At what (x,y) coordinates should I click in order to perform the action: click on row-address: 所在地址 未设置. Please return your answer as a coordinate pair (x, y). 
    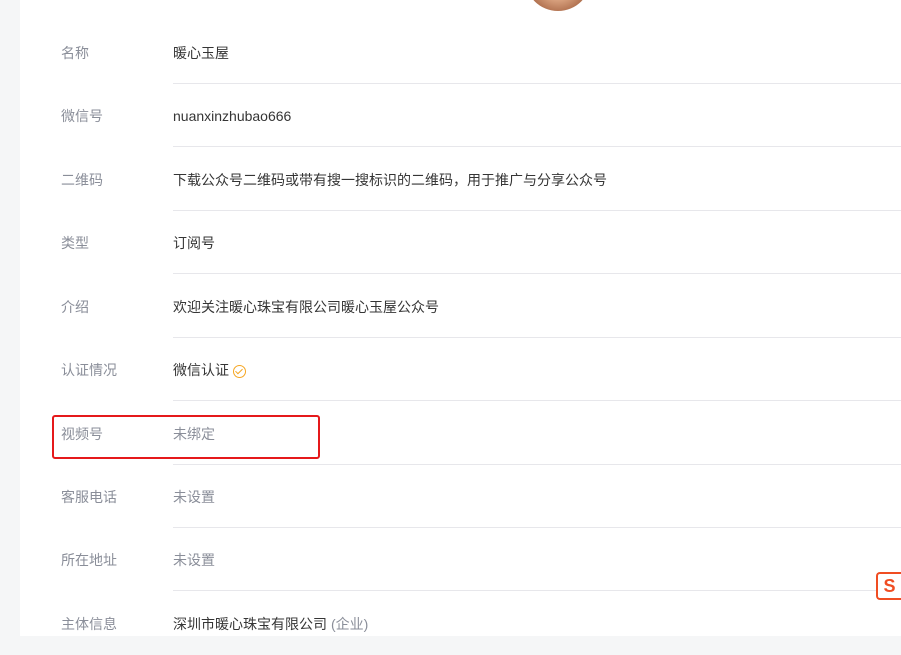
    Looking at the image, I should click on (460, 560).